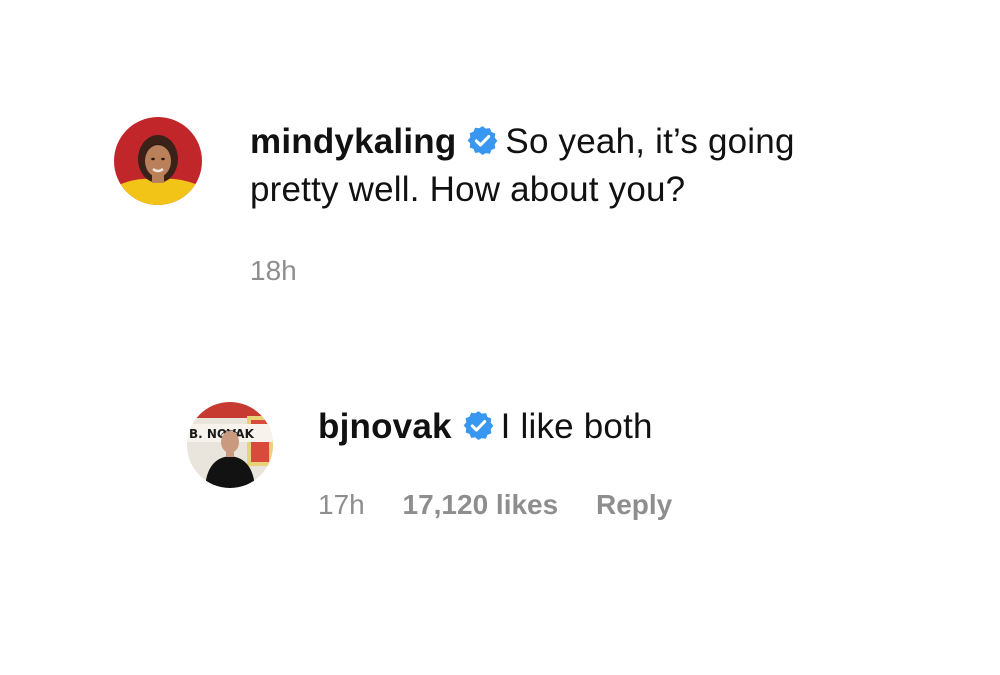  I want to click on timestamp: 17h, so click(341, 504).